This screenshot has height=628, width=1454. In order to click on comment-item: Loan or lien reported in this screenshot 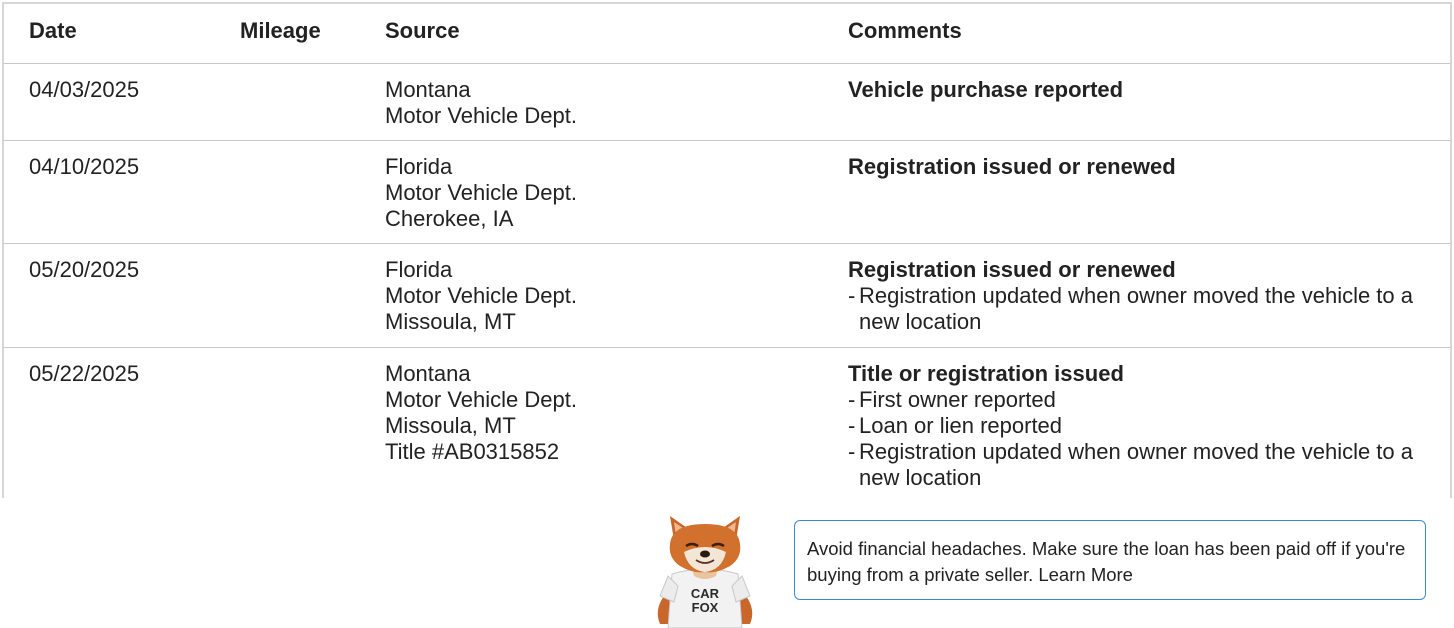, I will do `click(1138, 426)`.